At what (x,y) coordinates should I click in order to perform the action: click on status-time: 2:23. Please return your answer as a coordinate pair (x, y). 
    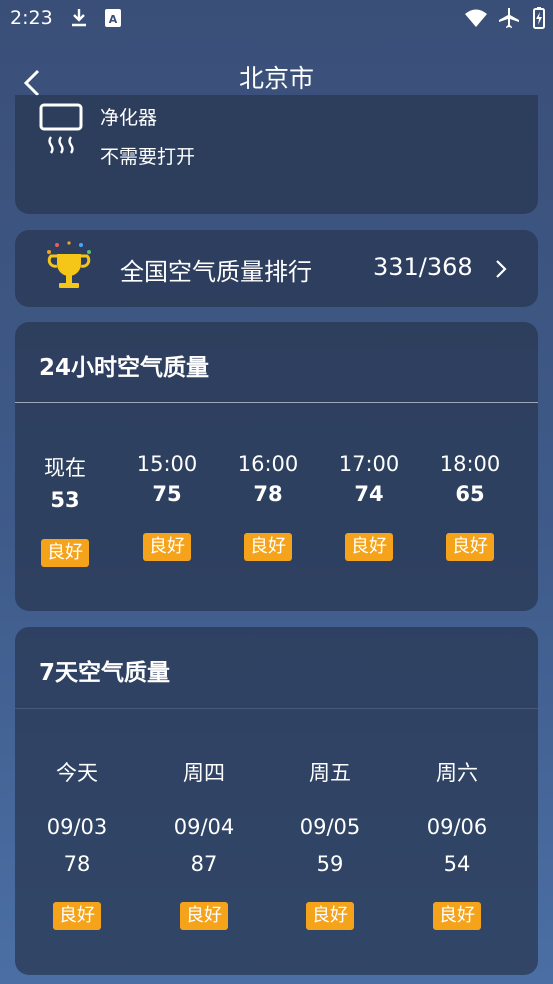
    Looking at the image, I should click on (31, 18).